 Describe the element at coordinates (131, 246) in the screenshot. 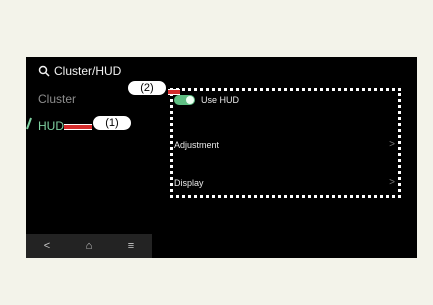

I see `menu-icon: ≡` at that location.